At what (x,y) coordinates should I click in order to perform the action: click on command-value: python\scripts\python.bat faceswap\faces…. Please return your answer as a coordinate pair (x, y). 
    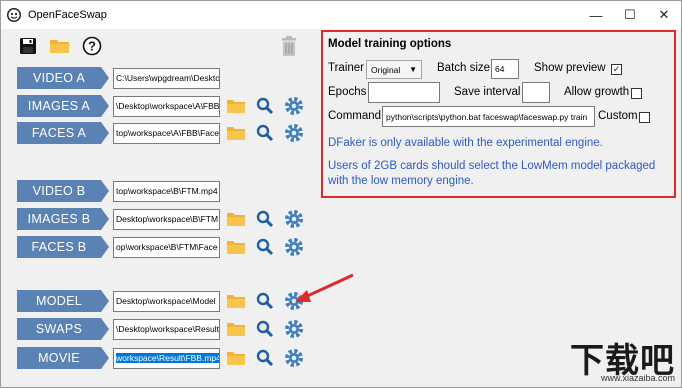
    Looking at the image, I should click on (487, 116).